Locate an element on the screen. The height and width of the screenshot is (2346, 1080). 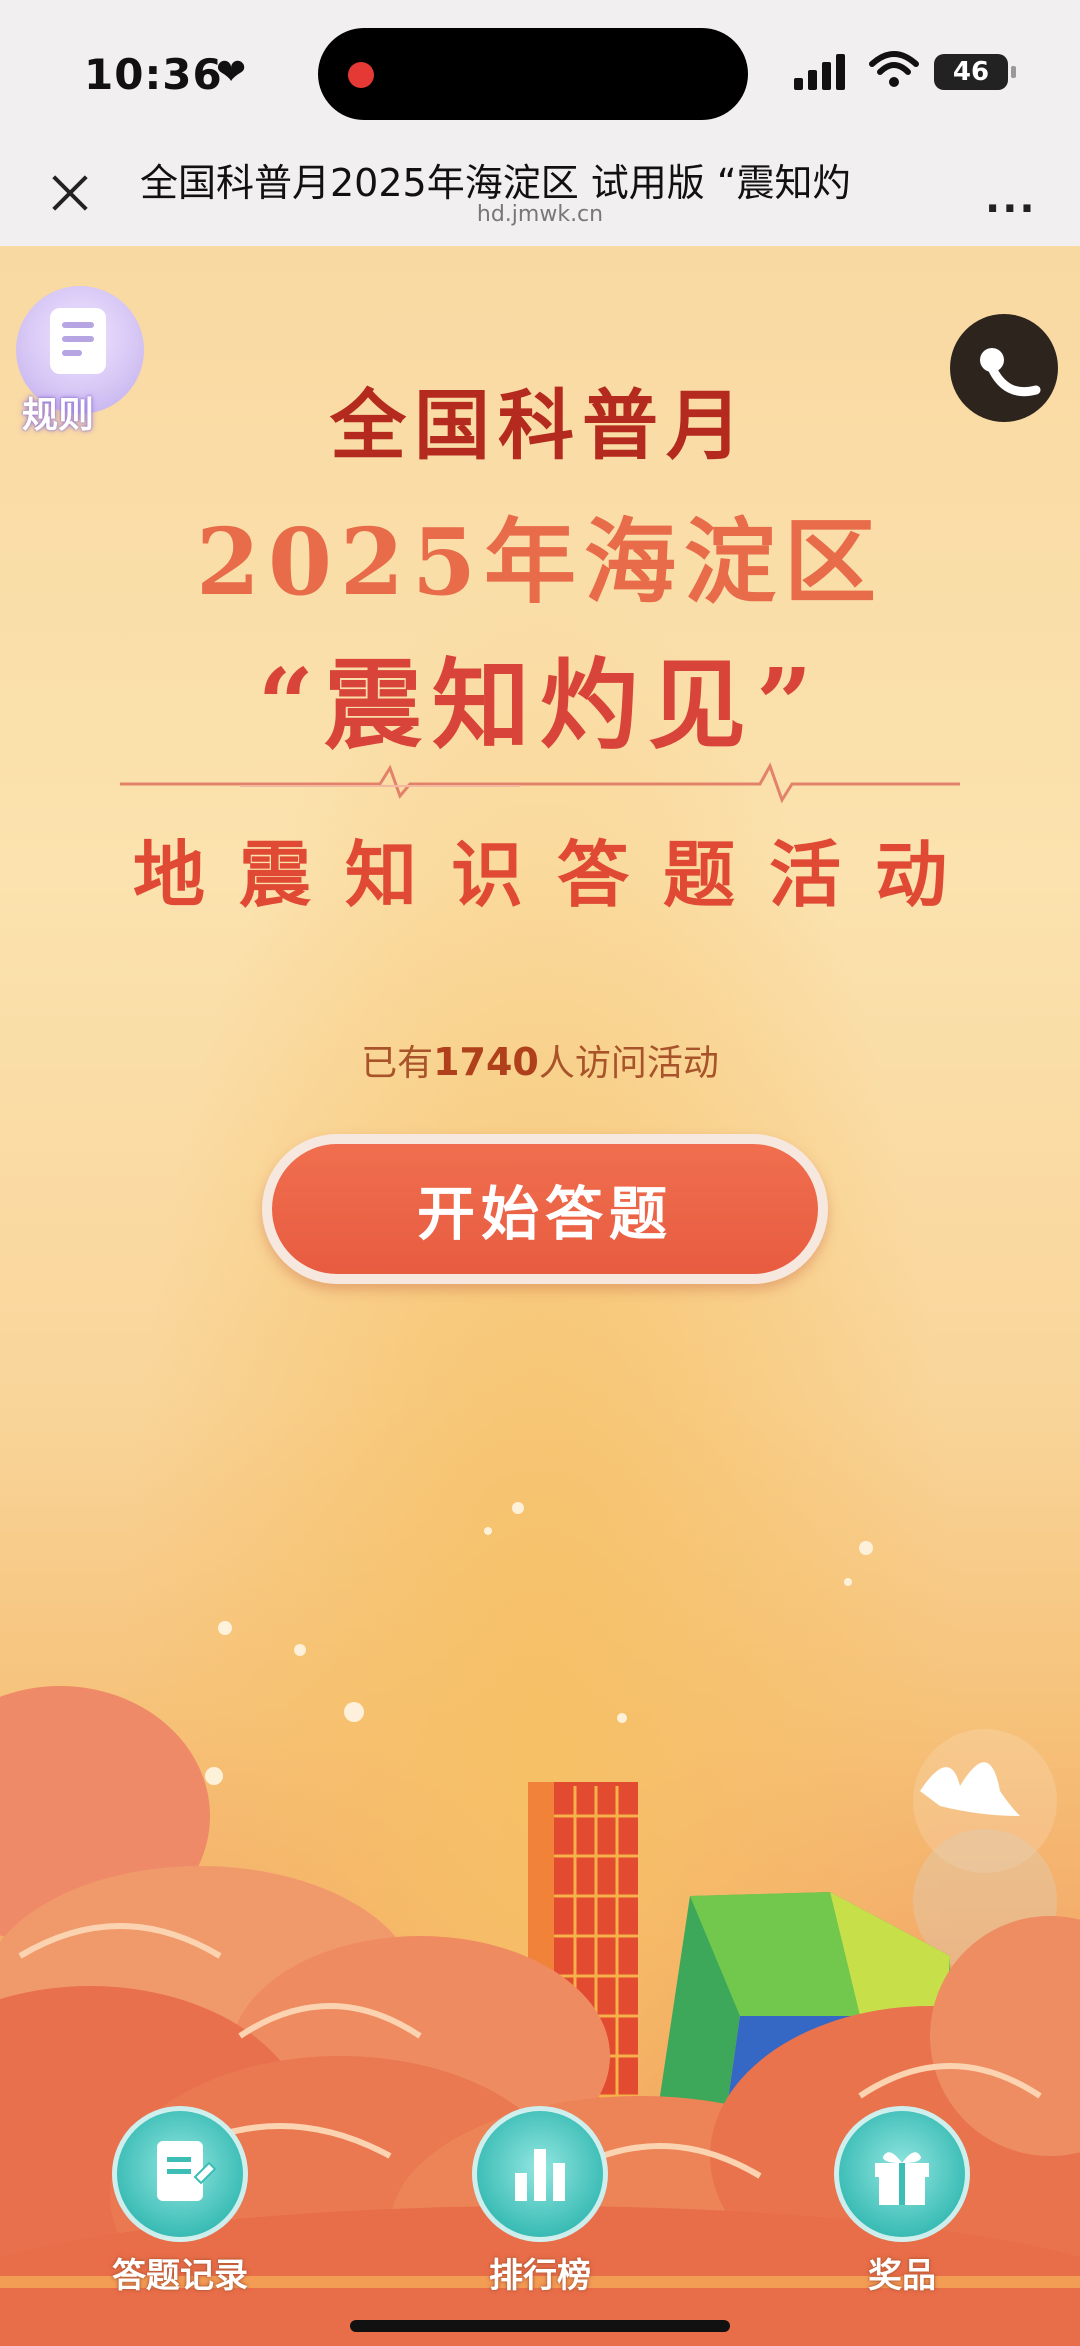
home-indicator is located at coordinates (540, 2326).